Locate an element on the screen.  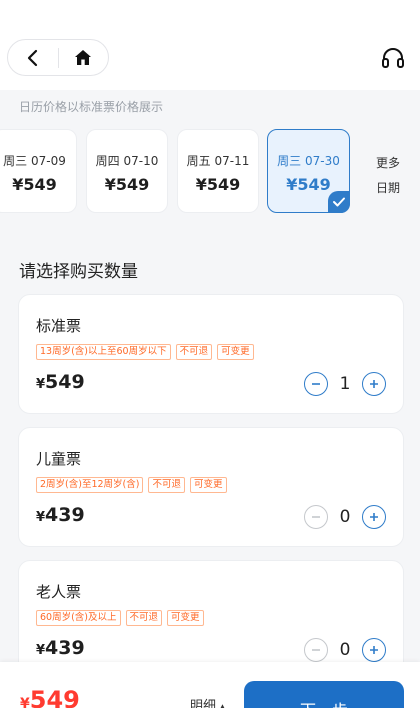
date-day: 周四 07-10 is located at coordinates (127, 161).